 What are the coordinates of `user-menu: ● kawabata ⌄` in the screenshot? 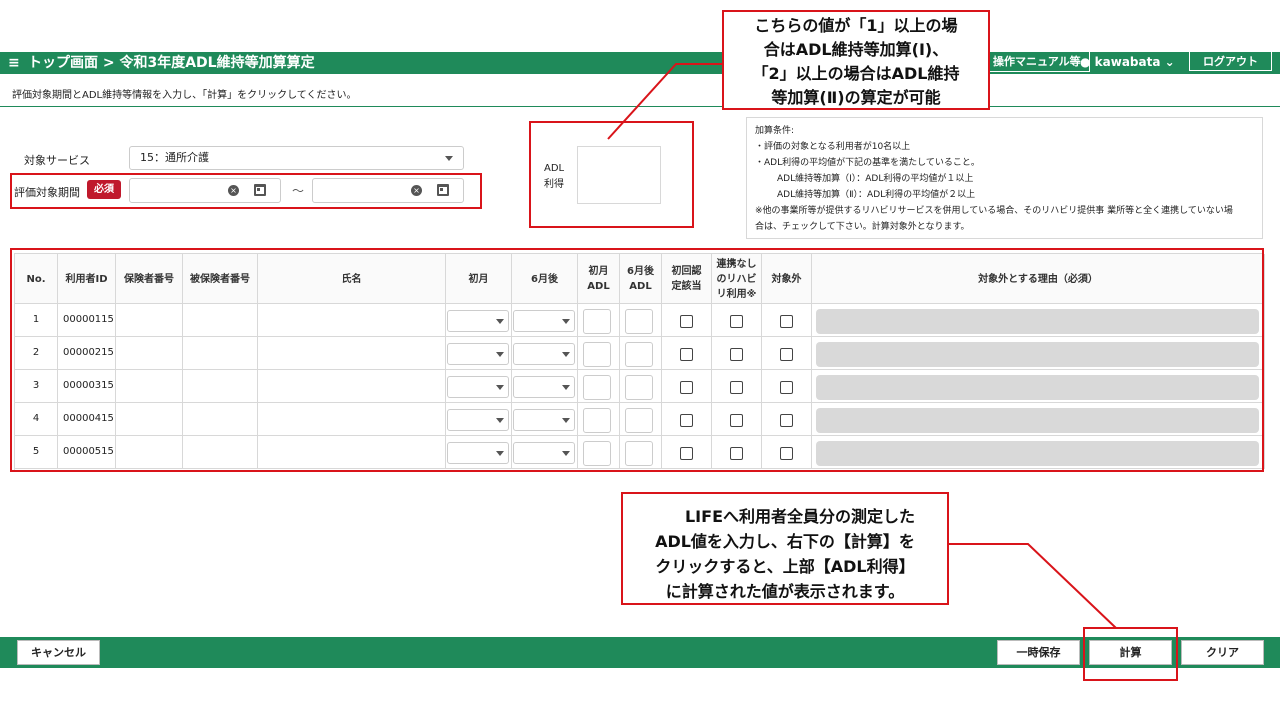 It's located at (1127, 63).